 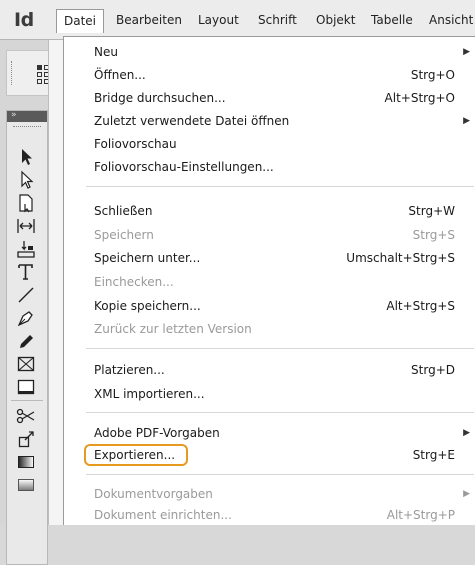 What do you see at coordinates (26, 462) in the screenshot?
I see `gradient-swatch-tool-icon` at bounding box center [26, 462].